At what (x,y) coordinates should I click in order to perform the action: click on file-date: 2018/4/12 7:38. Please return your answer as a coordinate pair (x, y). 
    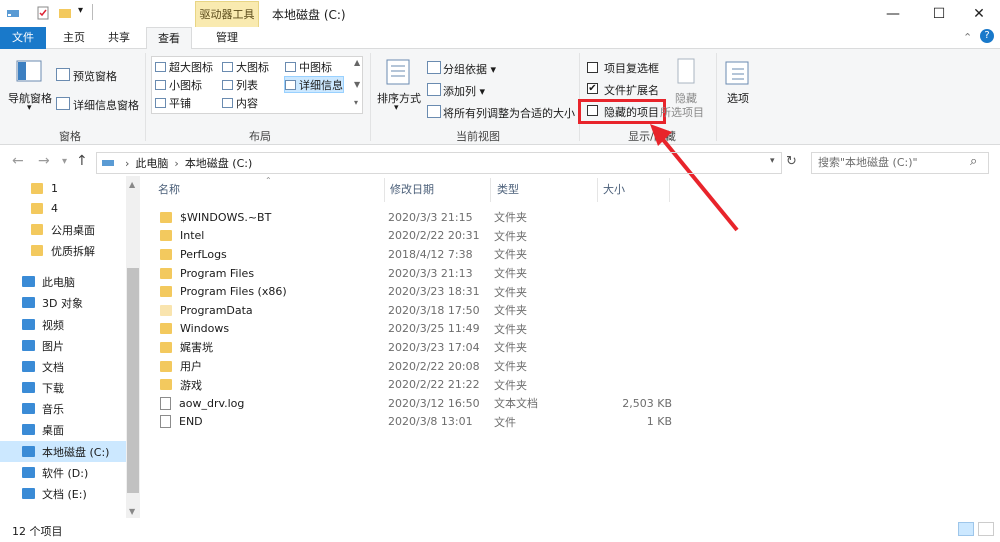
    Looking at the image, I should click on (430, 254).